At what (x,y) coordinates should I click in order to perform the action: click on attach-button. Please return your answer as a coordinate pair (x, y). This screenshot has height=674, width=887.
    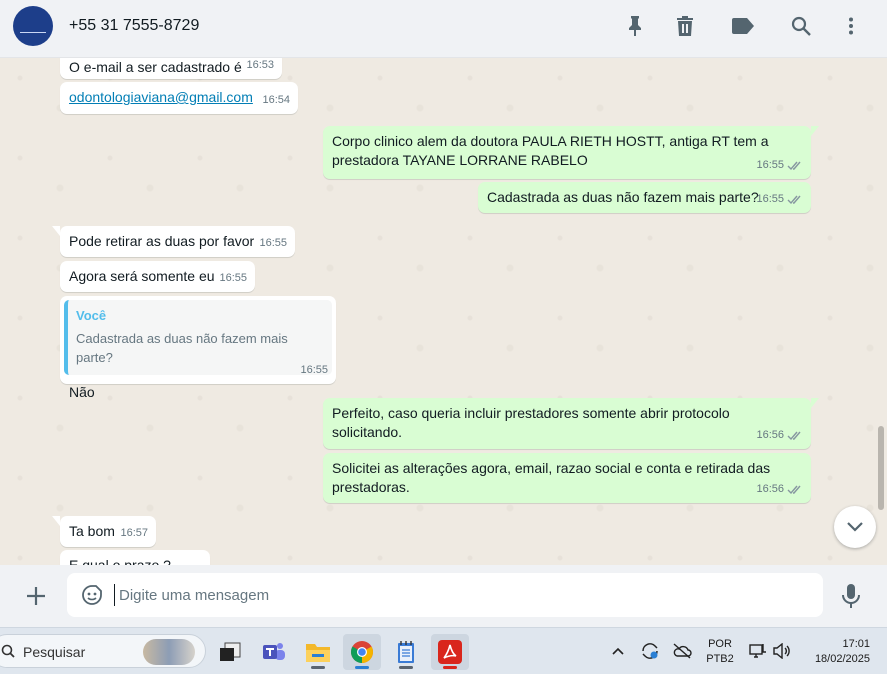
    Looking at the image, I should click on (36, 596).